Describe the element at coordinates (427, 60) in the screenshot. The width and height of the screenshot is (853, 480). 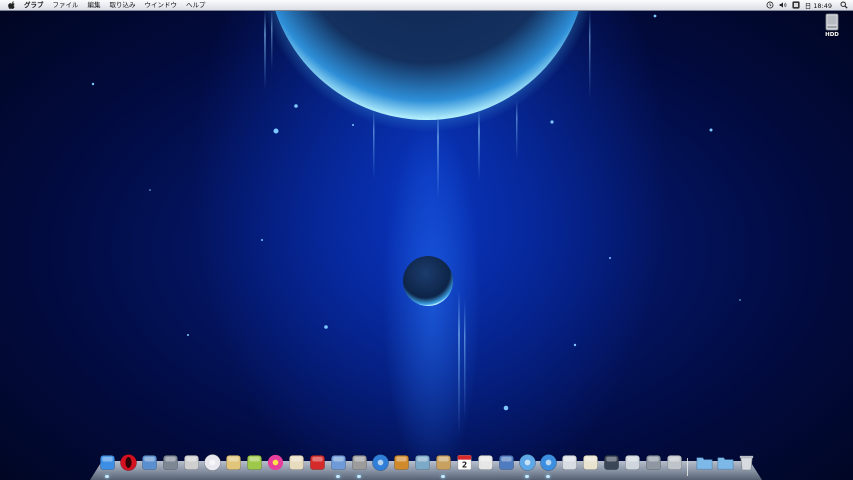
I see `planet` at that location.